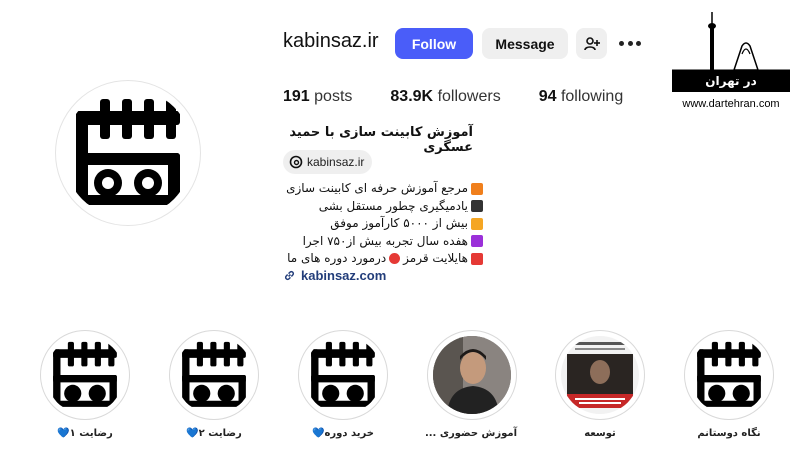 The height and width of the screenshot is (469, 800). Describe the element at coordinates (621, 43) in the screenshot. I see `more-dots-icon` at that location.